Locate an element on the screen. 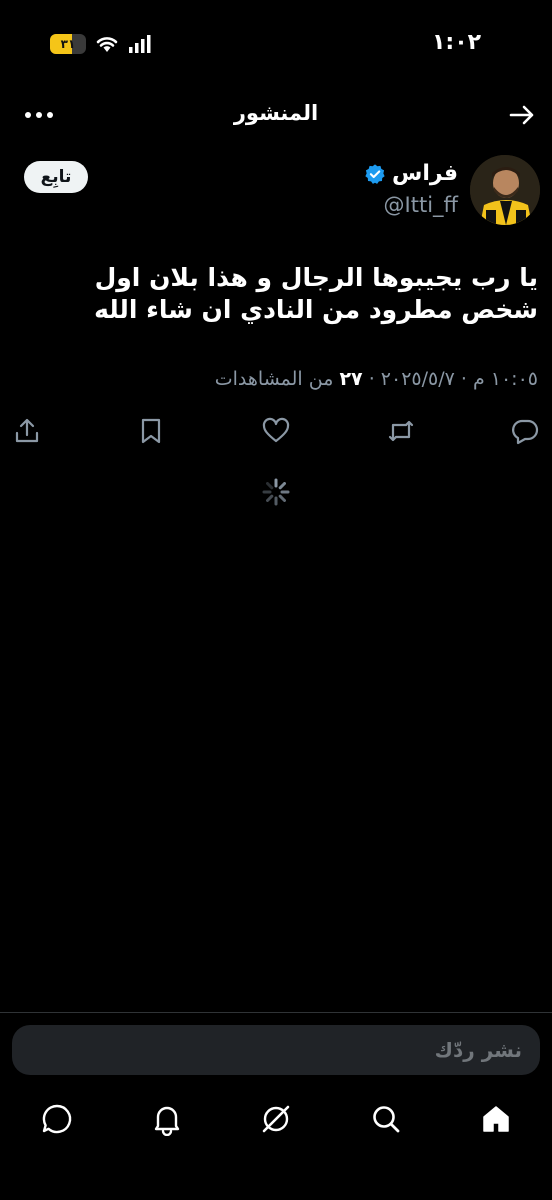 The width and height of the screenshot is (552, 1200). reply-box is located at coordinates (276, 1050).